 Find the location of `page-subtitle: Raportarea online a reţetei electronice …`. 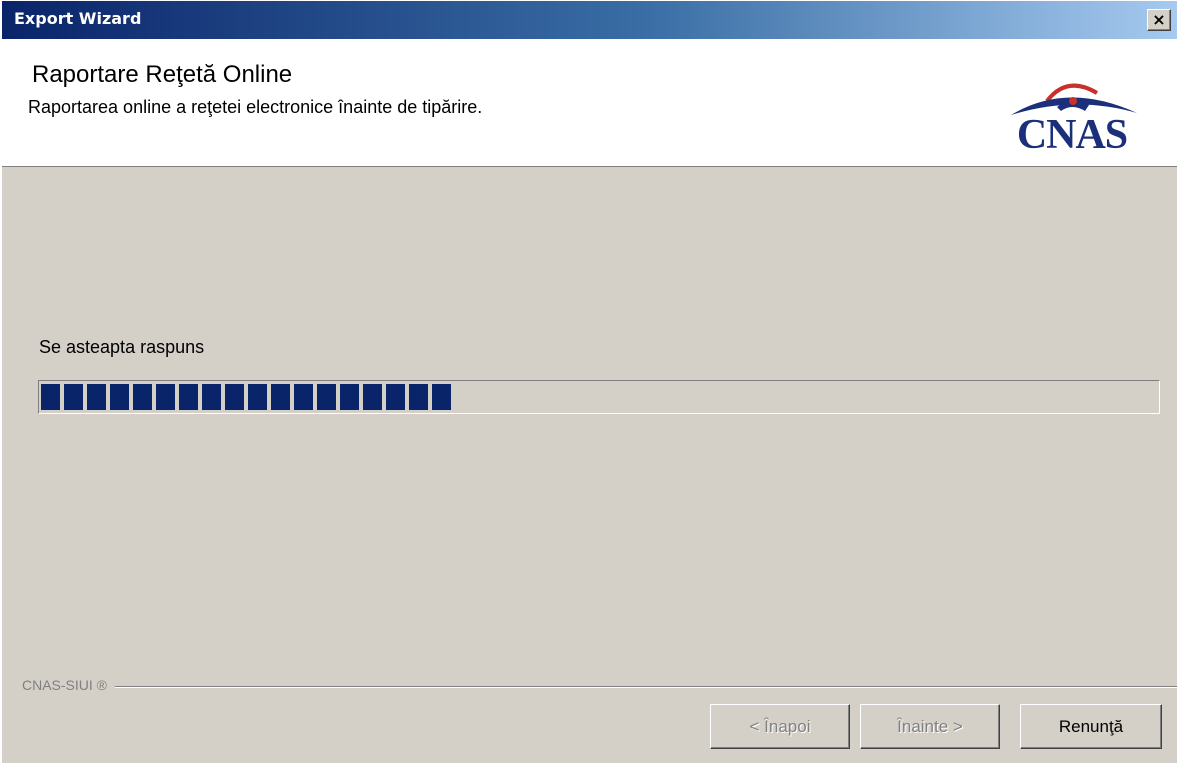

page-subtitle: Raportarea online a reţetei electronice … is located at coordinates (255, 107).